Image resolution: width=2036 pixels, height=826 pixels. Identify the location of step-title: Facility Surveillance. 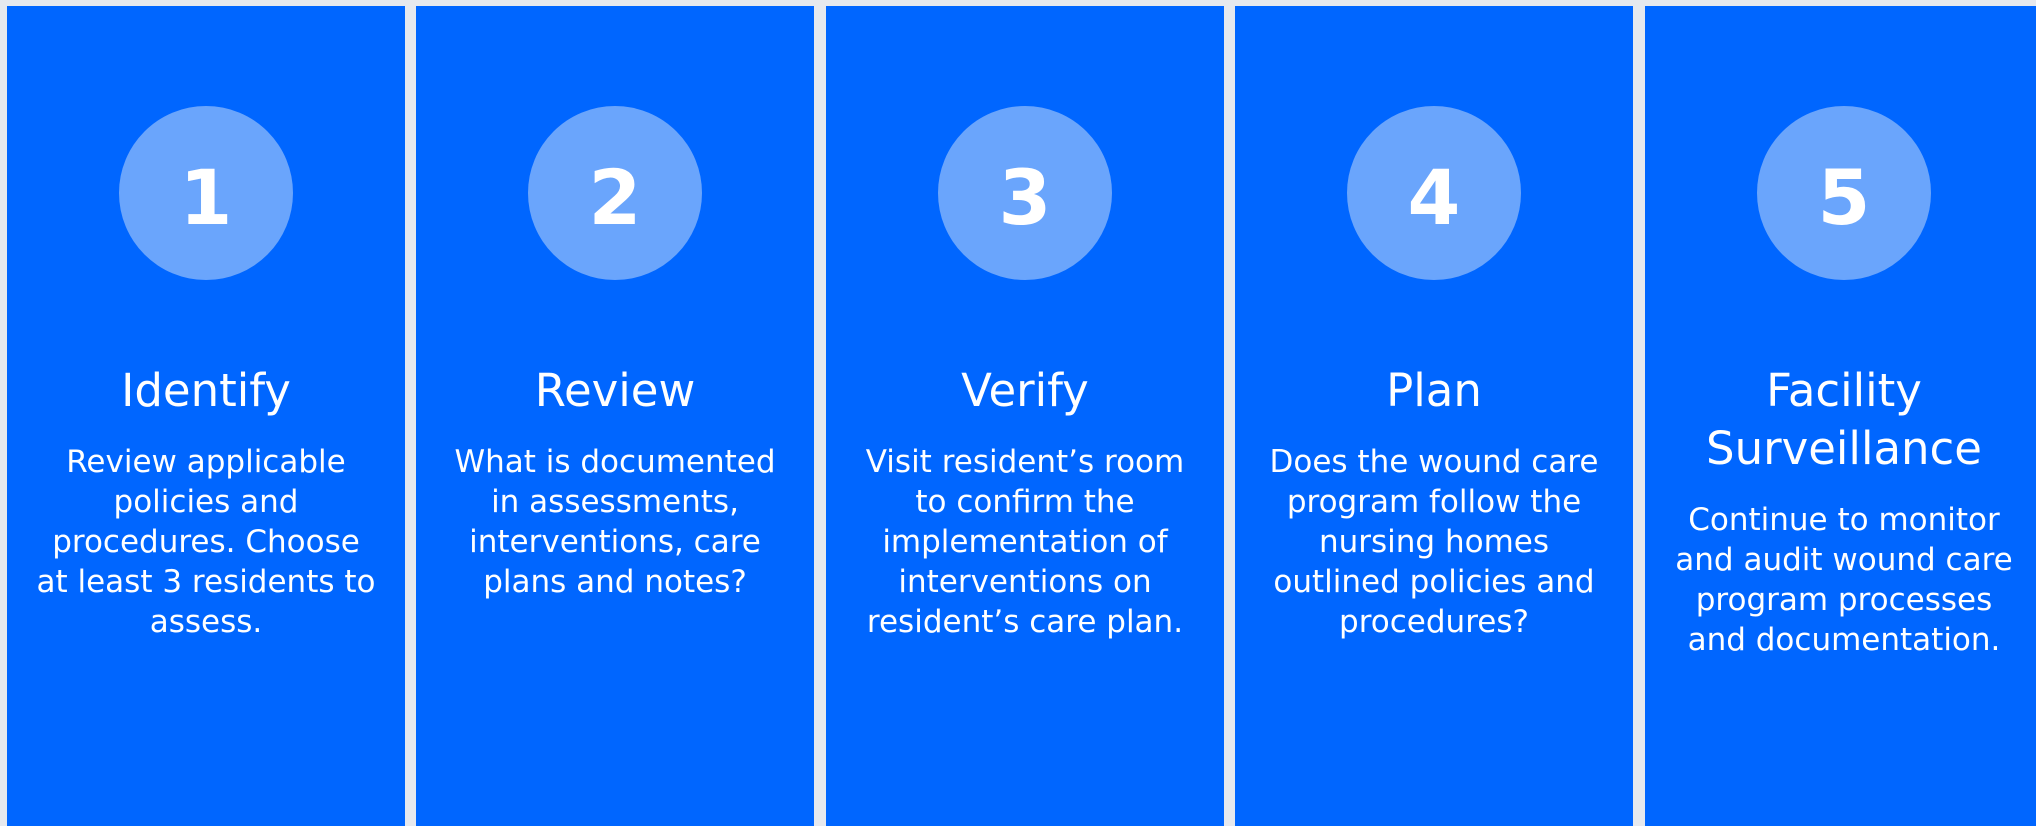
(1844, 420).